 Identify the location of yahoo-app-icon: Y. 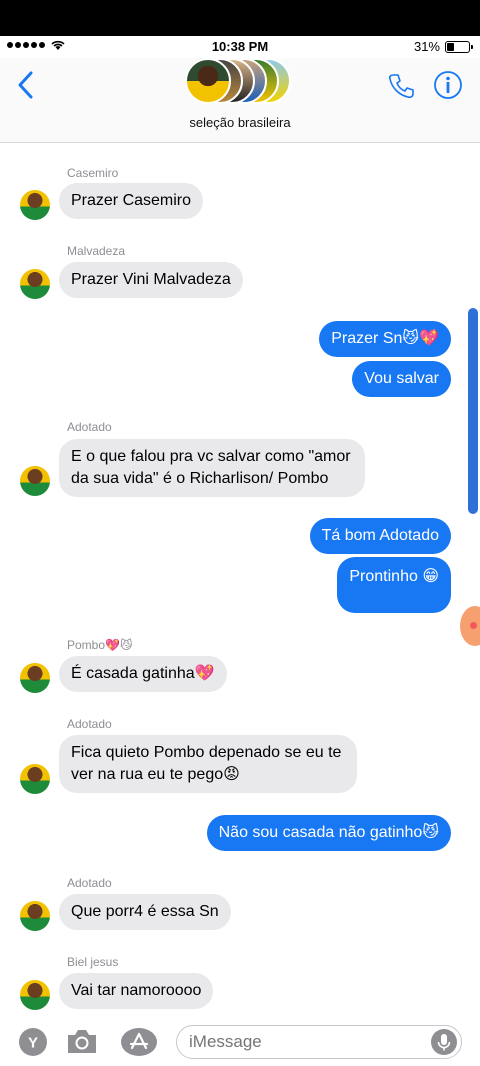
(33, 1042).